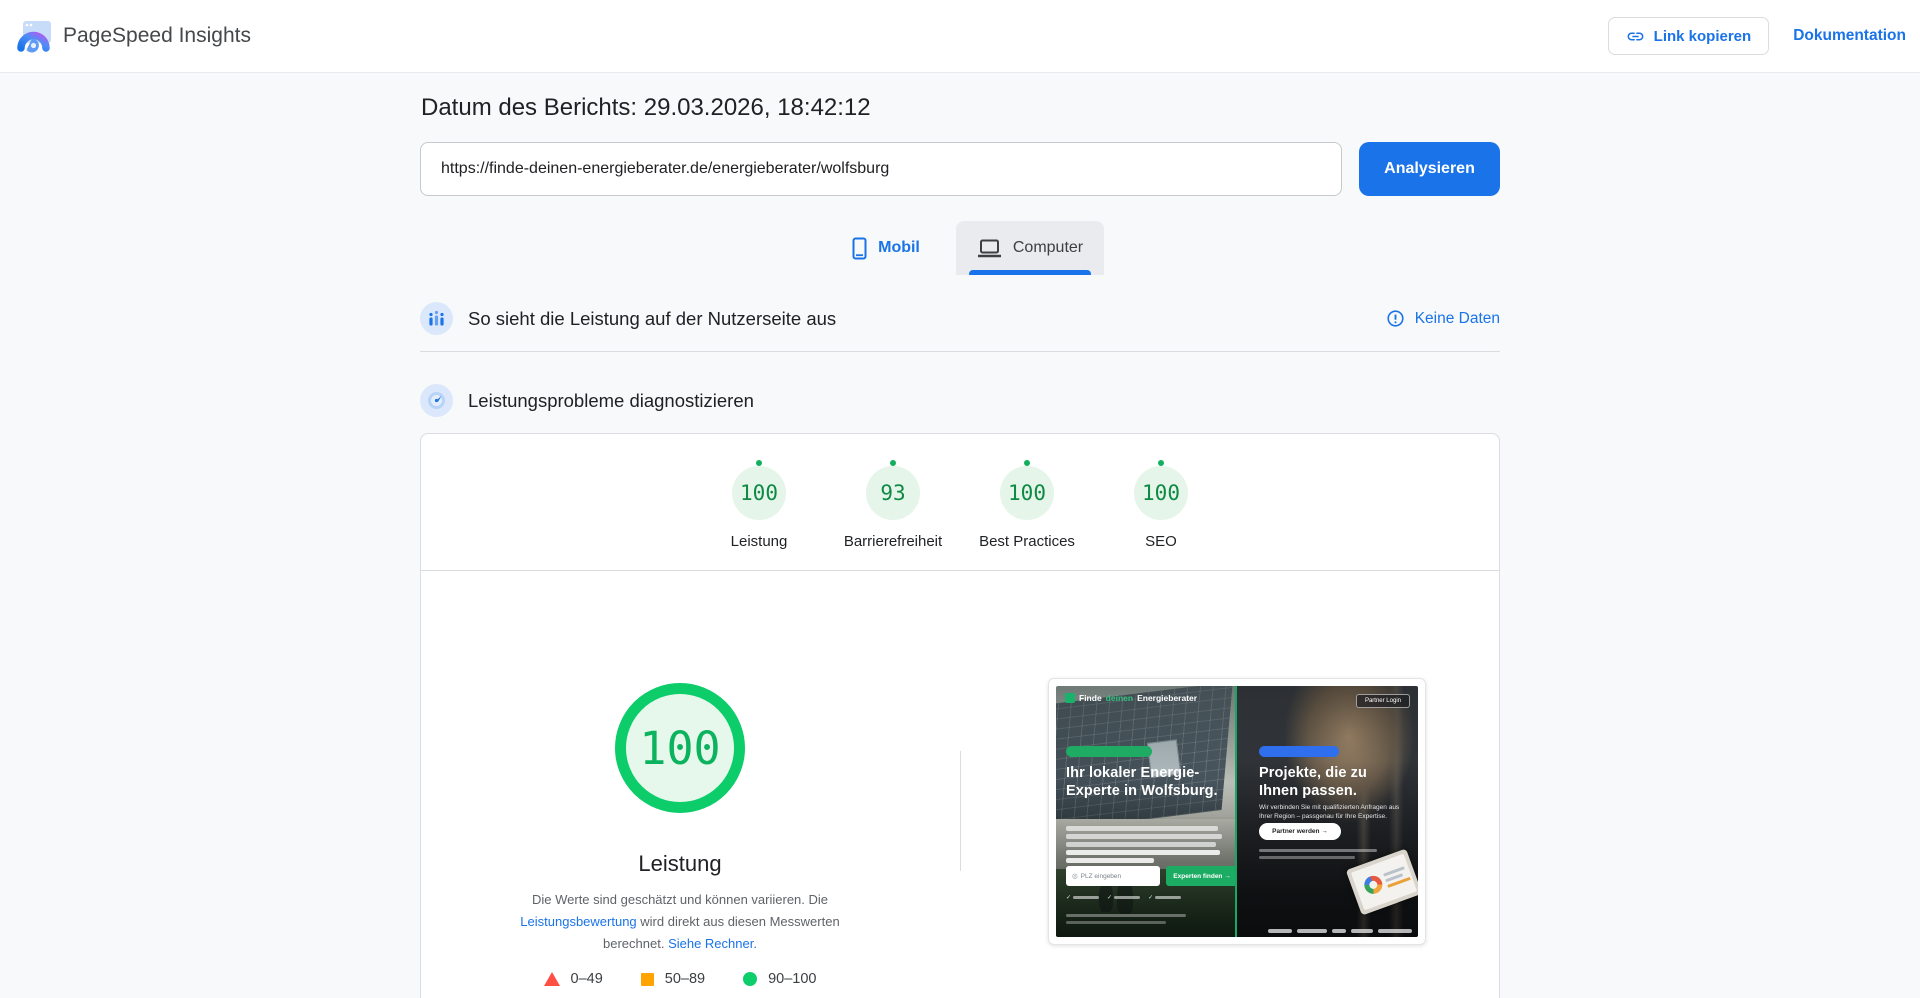 Image resolution: width=1920 pixels, height=998 pixels. Describe the element at coordinates (893, 493) in the screenshot. I see `score-value: 93` at that location.